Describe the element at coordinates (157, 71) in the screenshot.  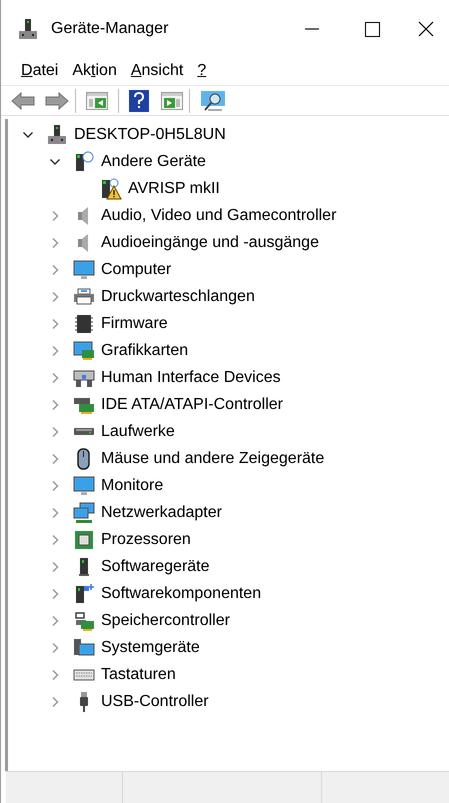
I see `menu-item: Ansicht` at that location.